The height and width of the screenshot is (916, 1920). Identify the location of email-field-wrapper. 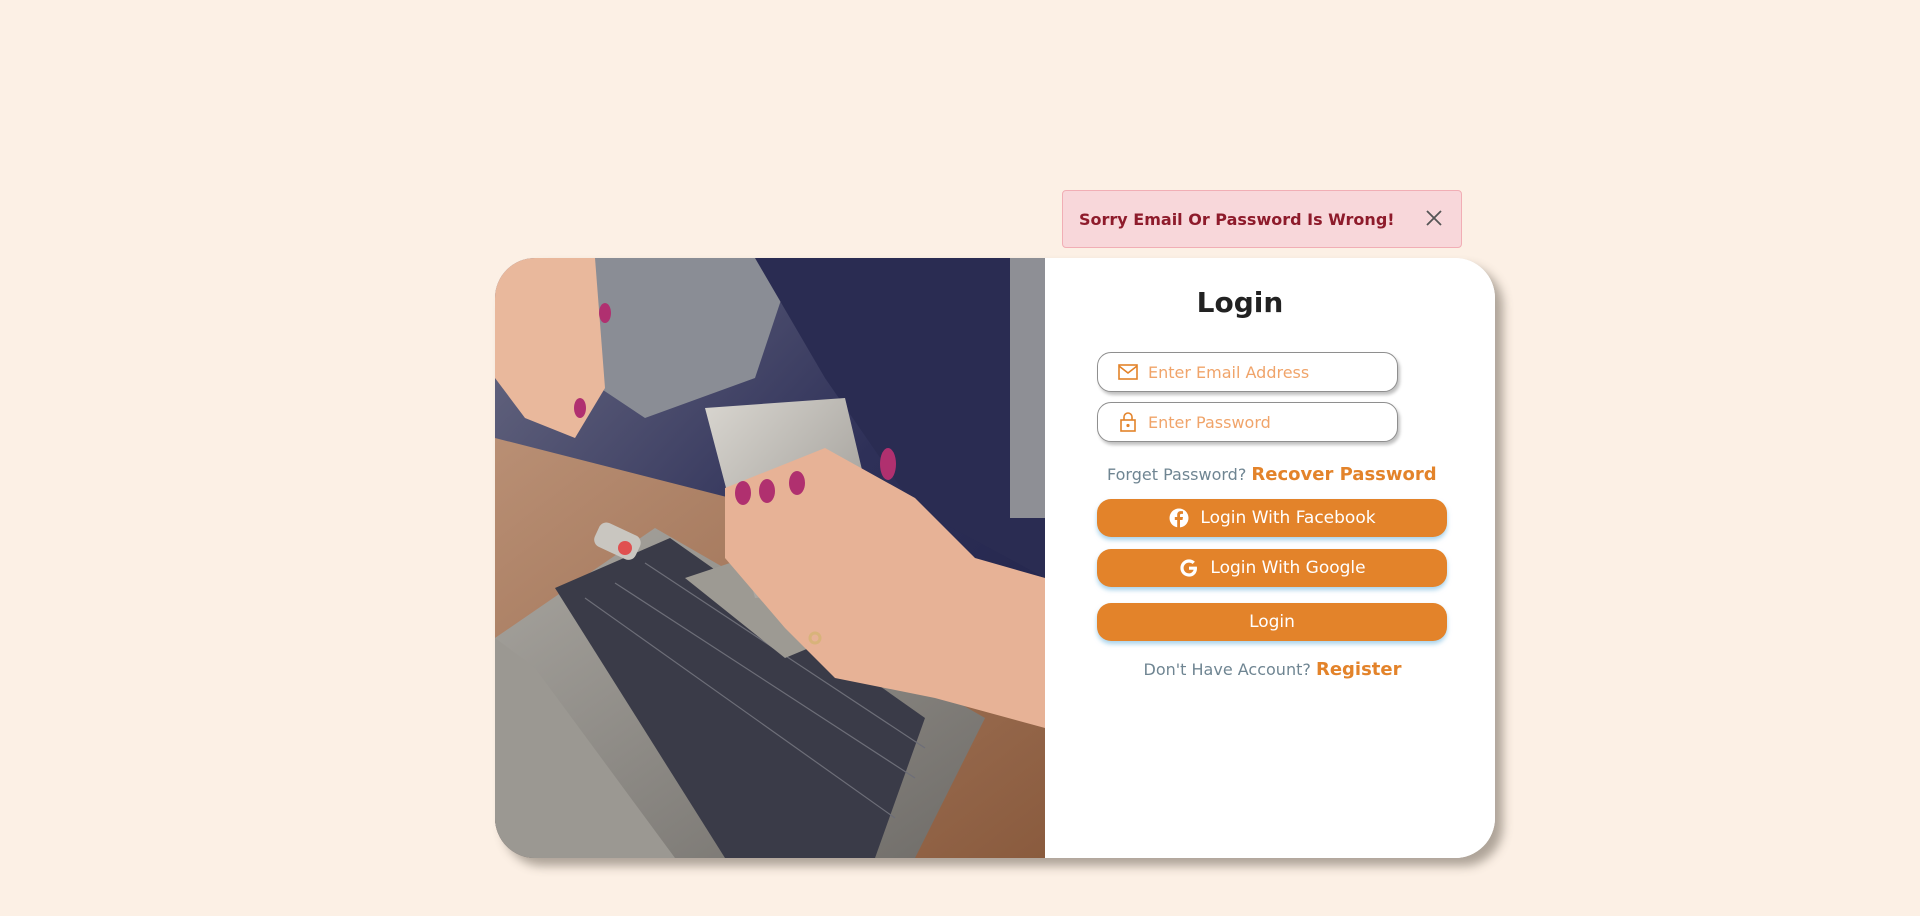
(1247, 372).